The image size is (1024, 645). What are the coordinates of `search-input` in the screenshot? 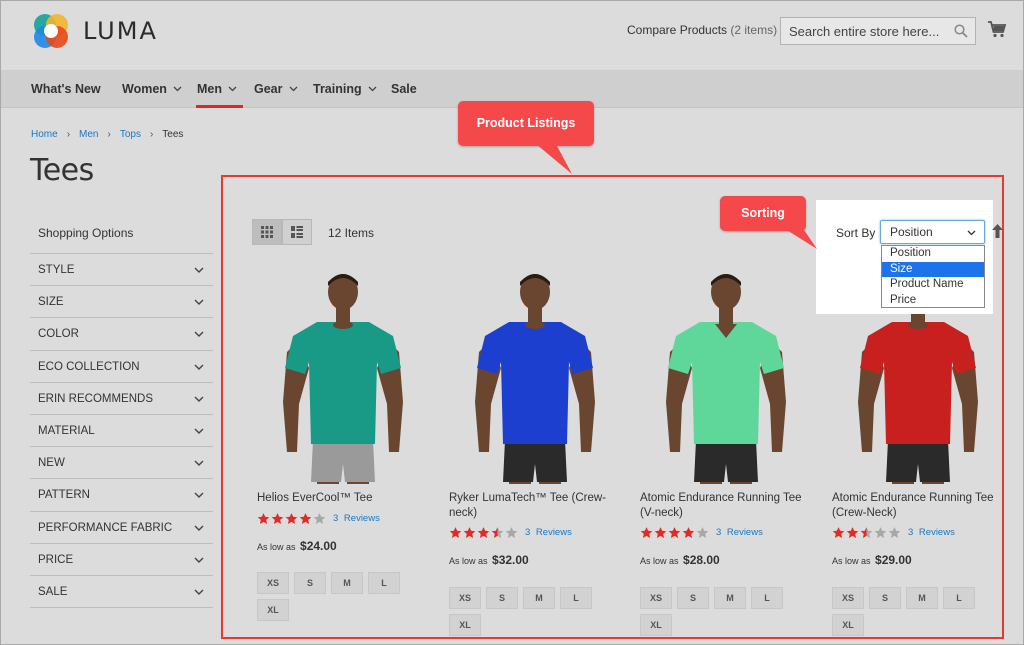 It's located at (861, 31).